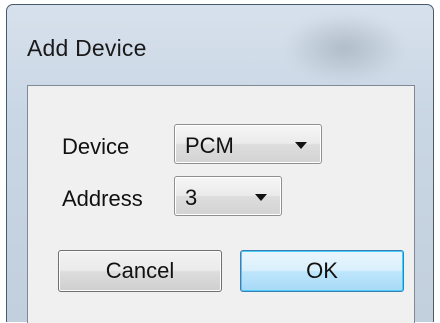 The image size is (440, 323). Describe the element at coordinates (209, 145) in the screenshot. I see `device-selected-value: PCM` at that location.